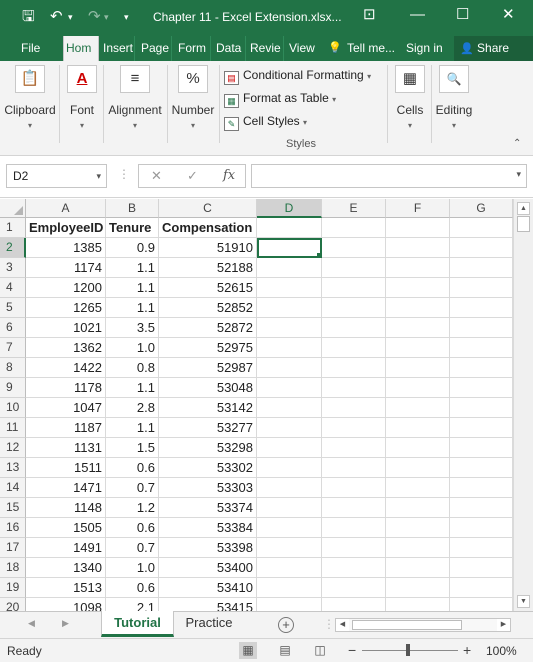 This screenshot has height=662, width=533. What do you see at coordinates (289, 208) in the screenshot?
I see `column-header-d: D` at bounding box center [289, 208].